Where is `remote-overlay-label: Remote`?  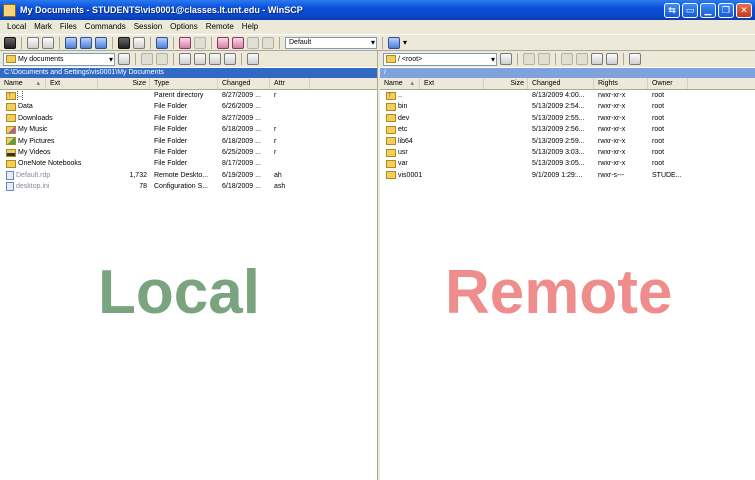
remote-overlay-label: Remote is located at coordinates (559, 292).